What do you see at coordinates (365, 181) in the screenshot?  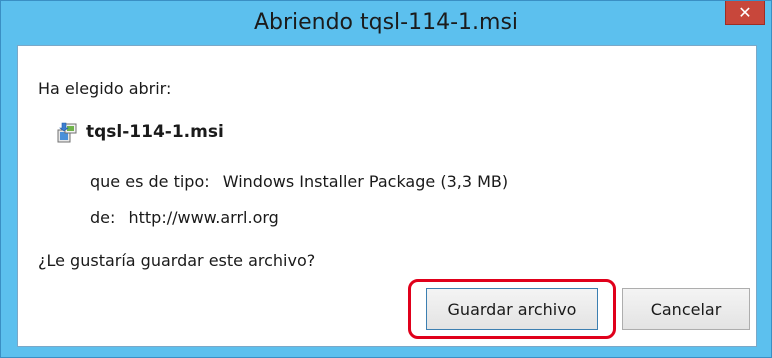 I see `file-type-value: Windows Installer Package (3,3 MB)` at bounding box center [365, 181].